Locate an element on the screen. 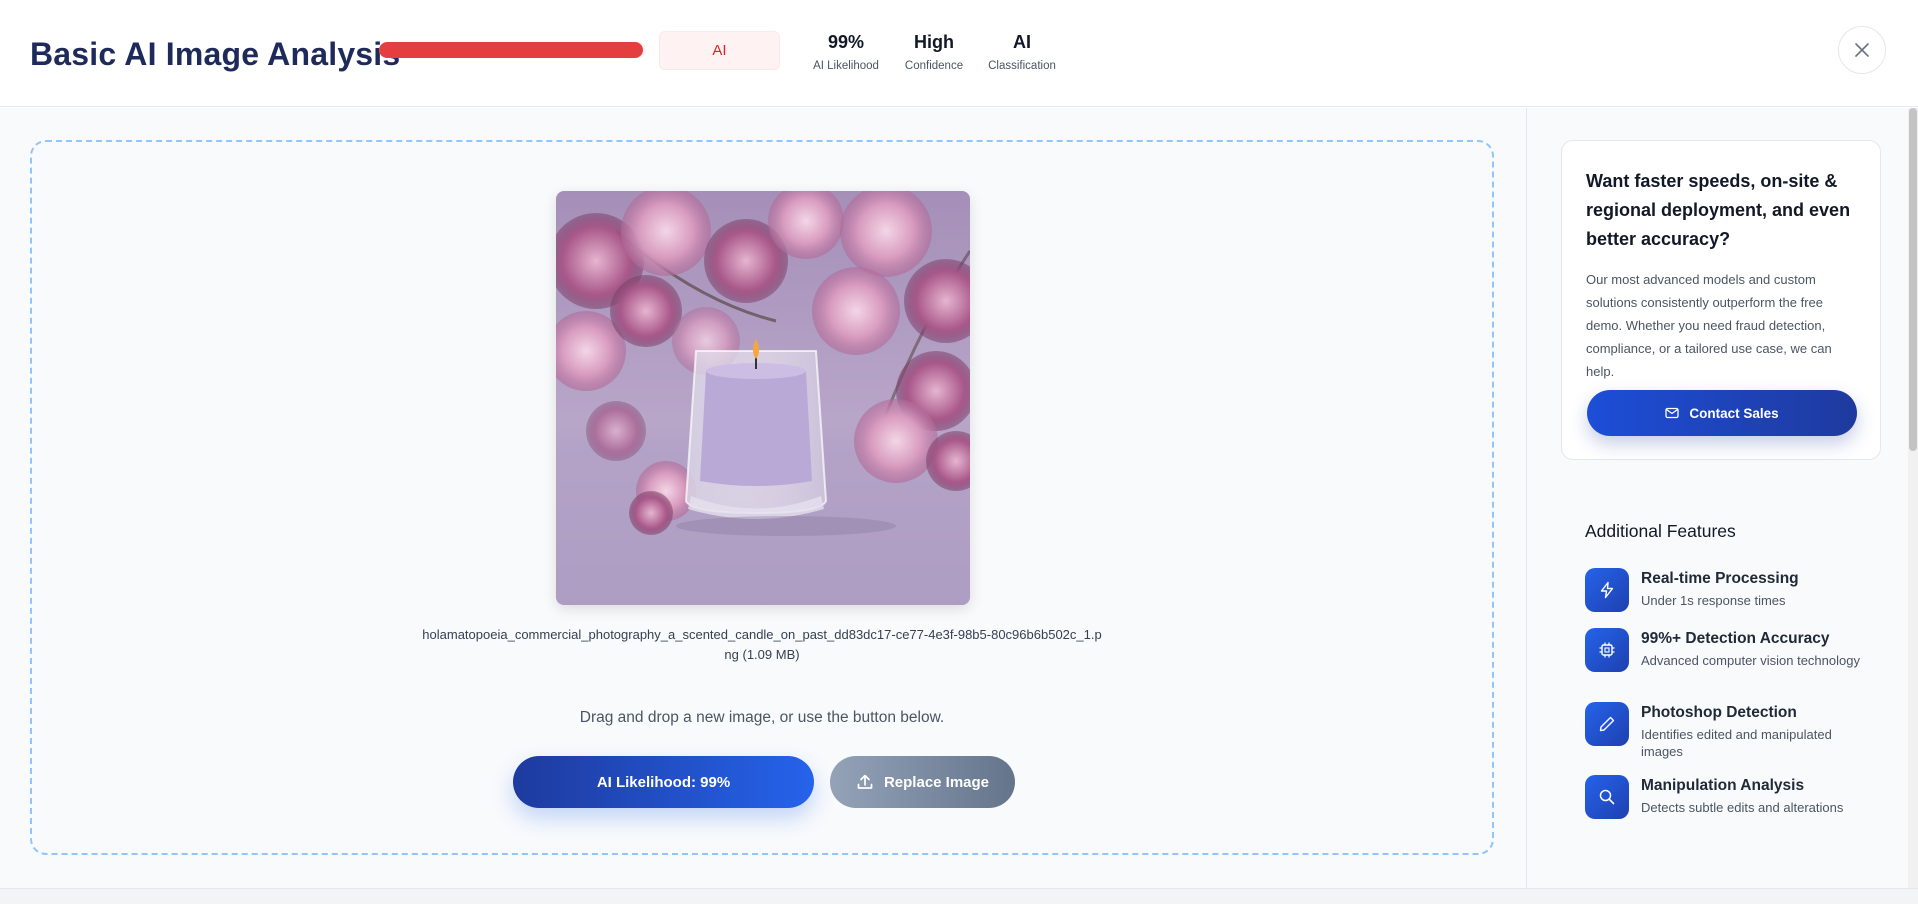 This screenshot has height=904, width=1918. stat-ai-likelihood: 99% AI Likelihood is located at coordinates (846, 52).